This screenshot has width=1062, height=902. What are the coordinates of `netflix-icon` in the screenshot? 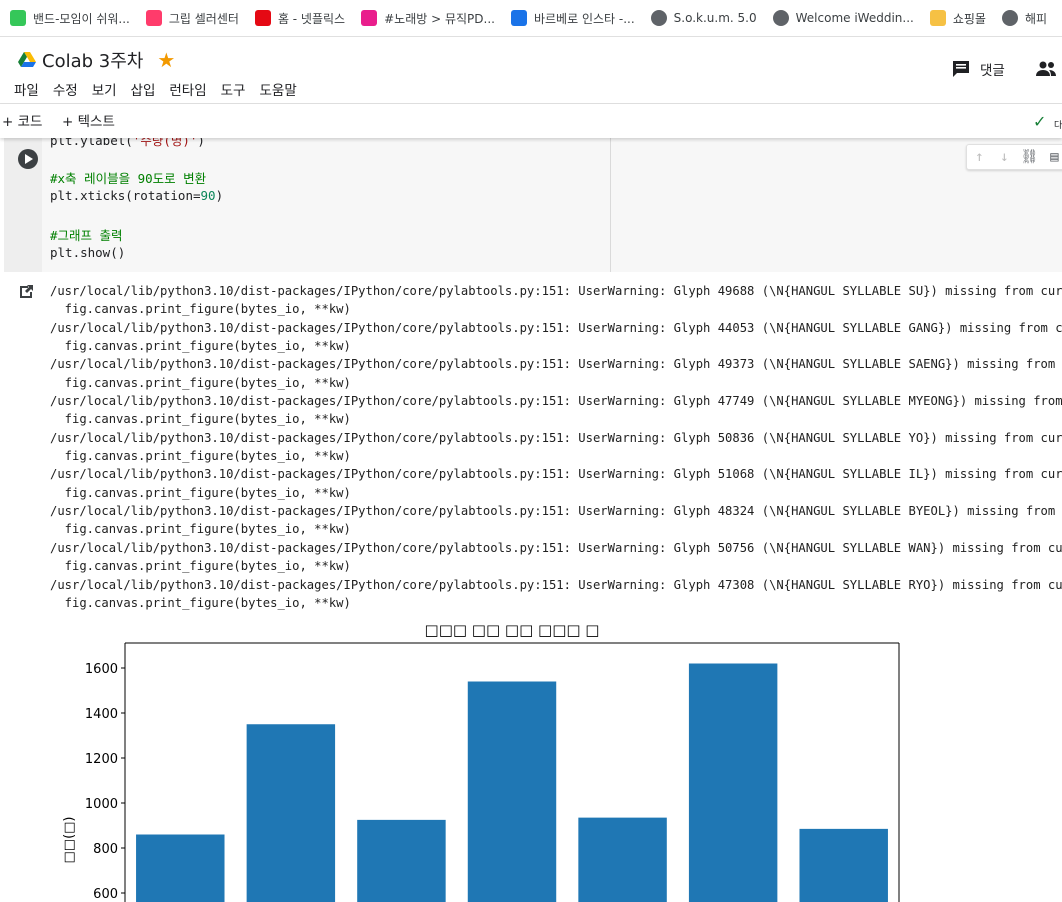 It's located at (262, 18).